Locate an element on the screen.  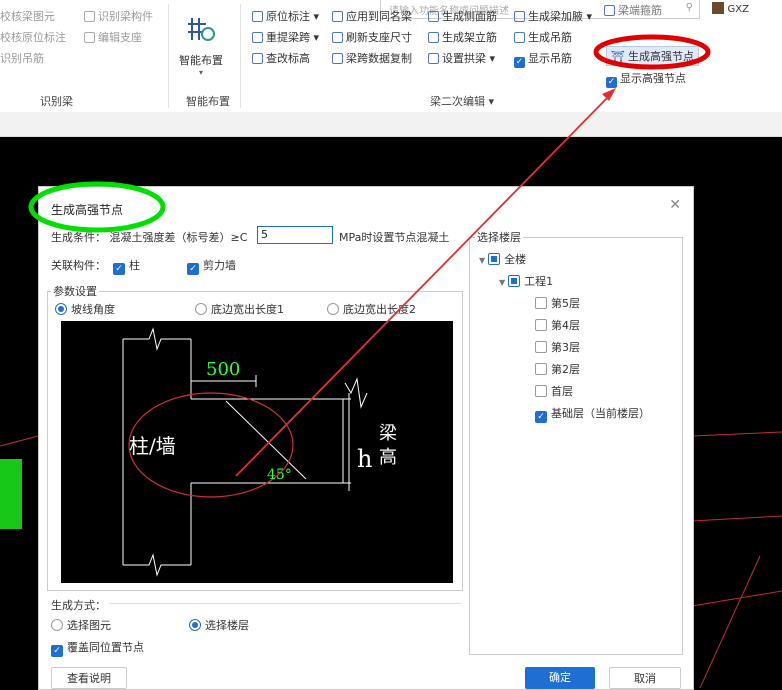
tree-floor-item: 第4层 is located at coordinates (557, 325).